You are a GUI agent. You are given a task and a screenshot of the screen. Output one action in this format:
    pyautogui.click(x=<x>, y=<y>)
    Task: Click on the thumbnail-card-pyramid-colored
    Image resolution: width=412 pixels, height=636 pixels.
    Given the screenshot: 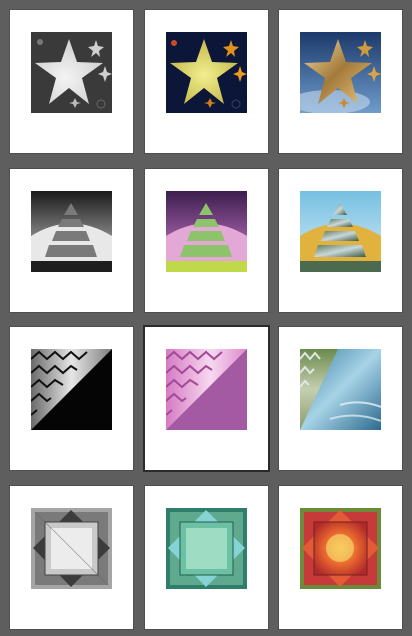 What is the action you would take?
    pyautogui.click(x=206, y=240)
    